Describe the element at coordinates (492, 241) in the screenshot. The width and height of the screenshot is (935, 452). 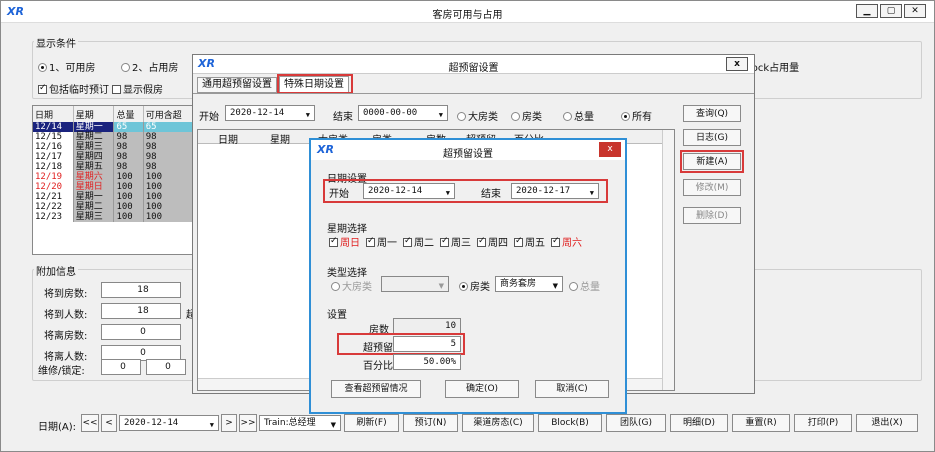
I see `weekday-checkbox: 周四` at that location.